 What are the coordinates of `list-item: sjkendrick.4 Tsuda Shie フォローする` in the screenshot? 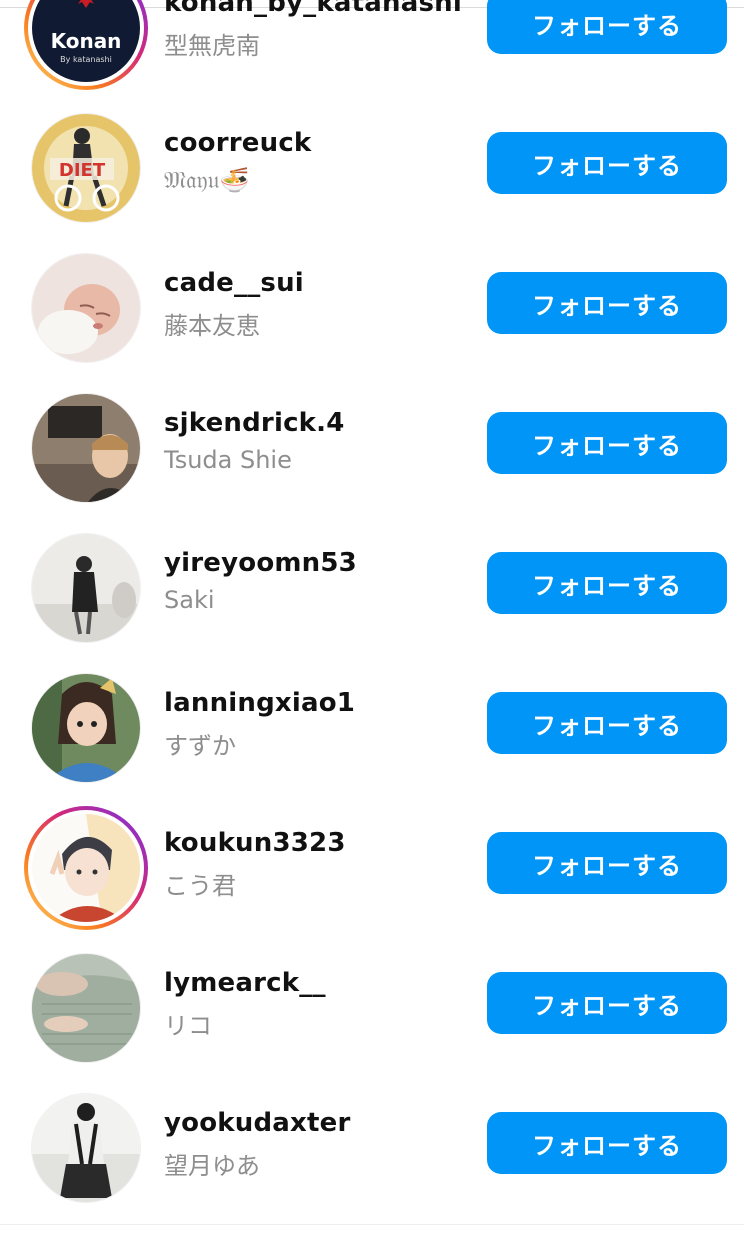 It's located at (372, 448).